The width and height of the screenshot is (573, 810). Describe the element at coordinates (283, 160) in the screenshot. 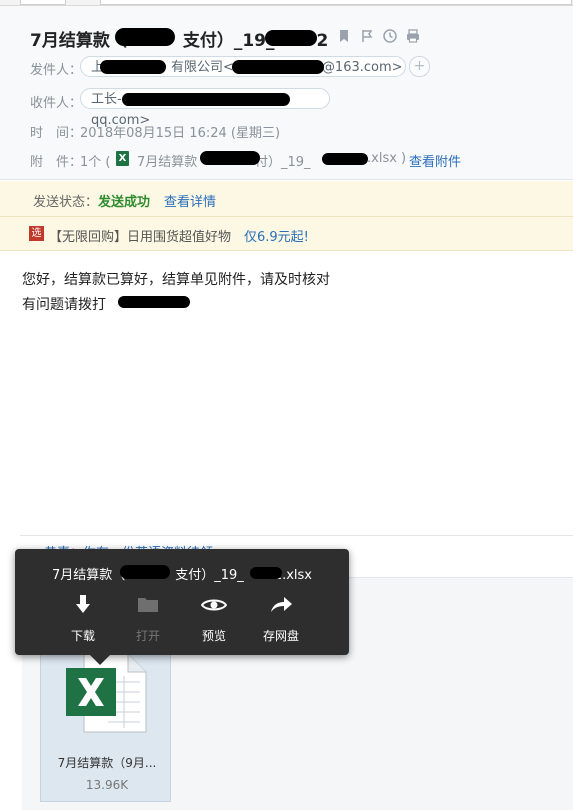

I see `attachment-name-mid: 付）_19_` at that location.